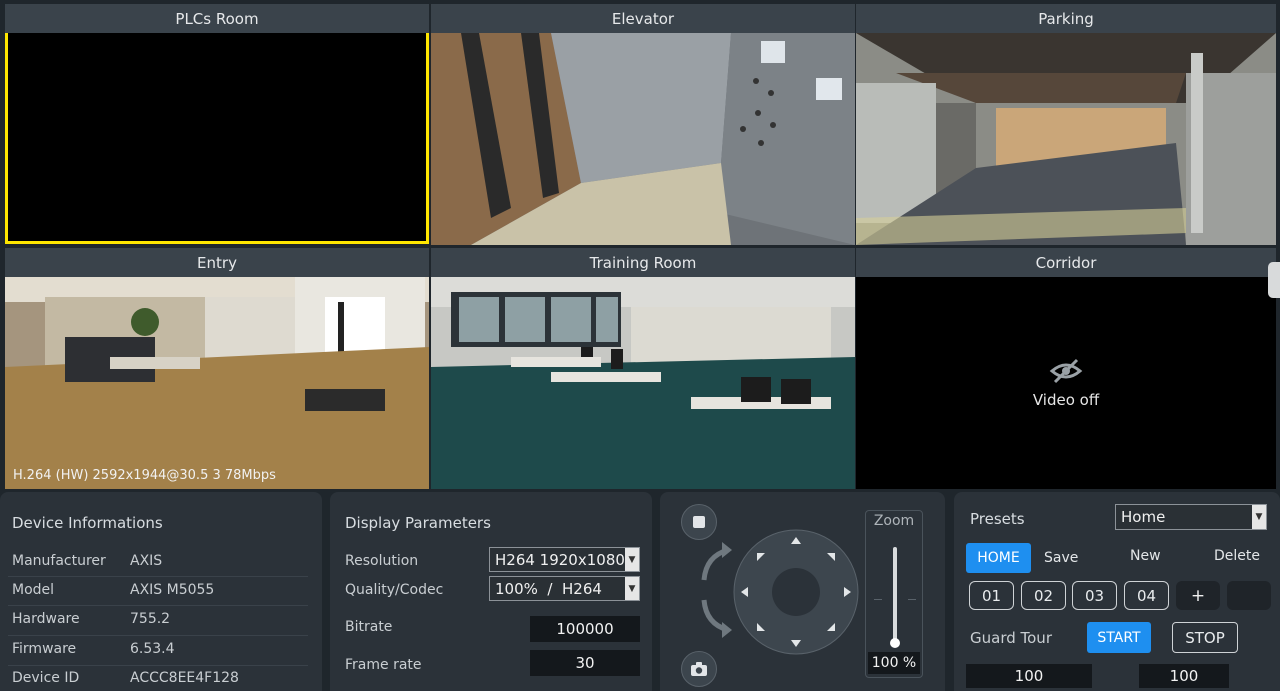 The width and height of the screenshot is (1280, 691). I want to click on side-panel-handle, so click(1274, 280).